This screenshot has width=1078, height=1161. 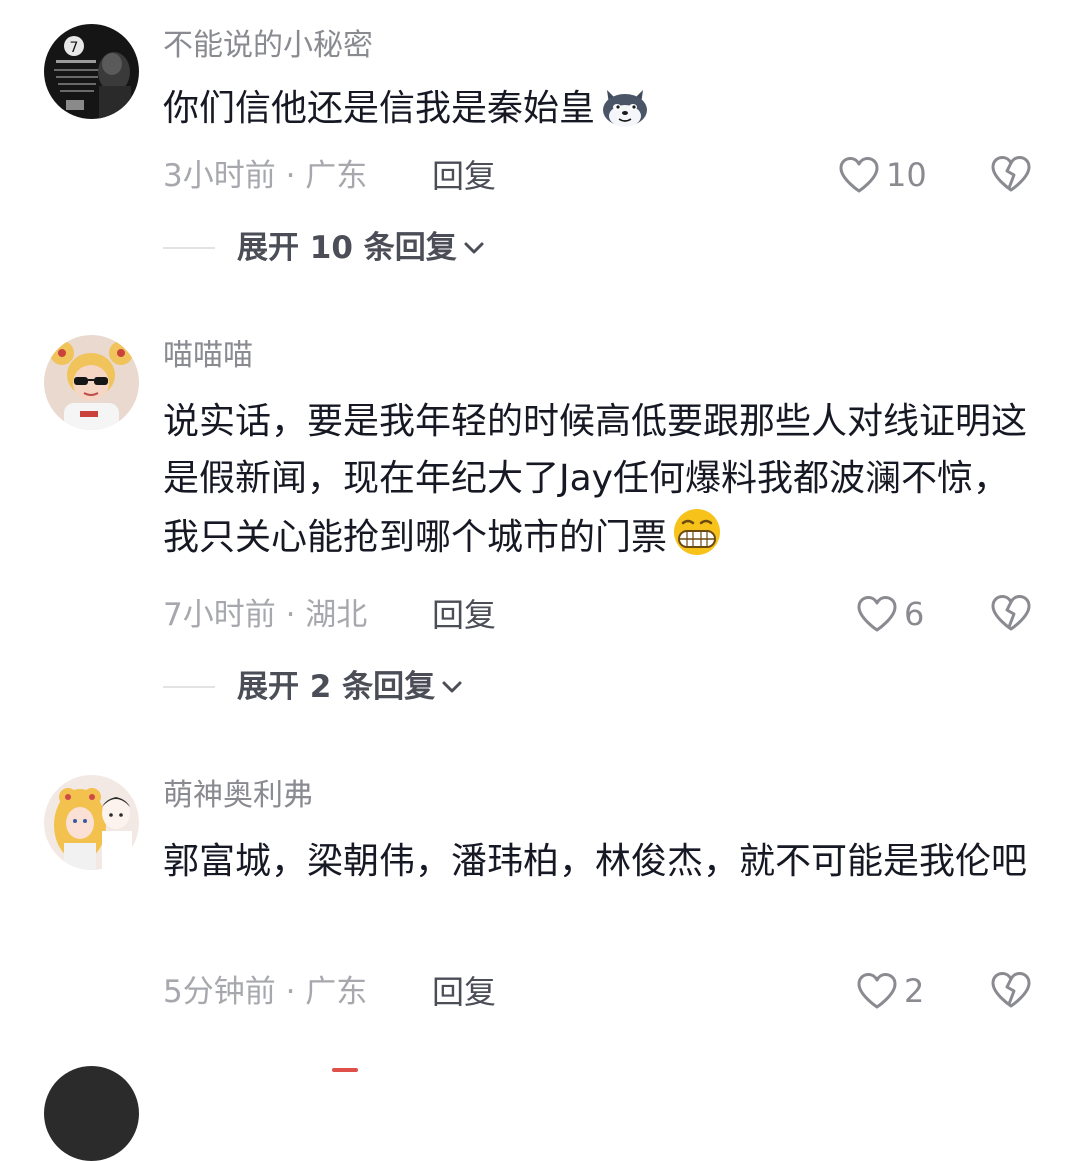 I want to click on comment-username: 萌神奥利弗, so click(x=238, y=796).